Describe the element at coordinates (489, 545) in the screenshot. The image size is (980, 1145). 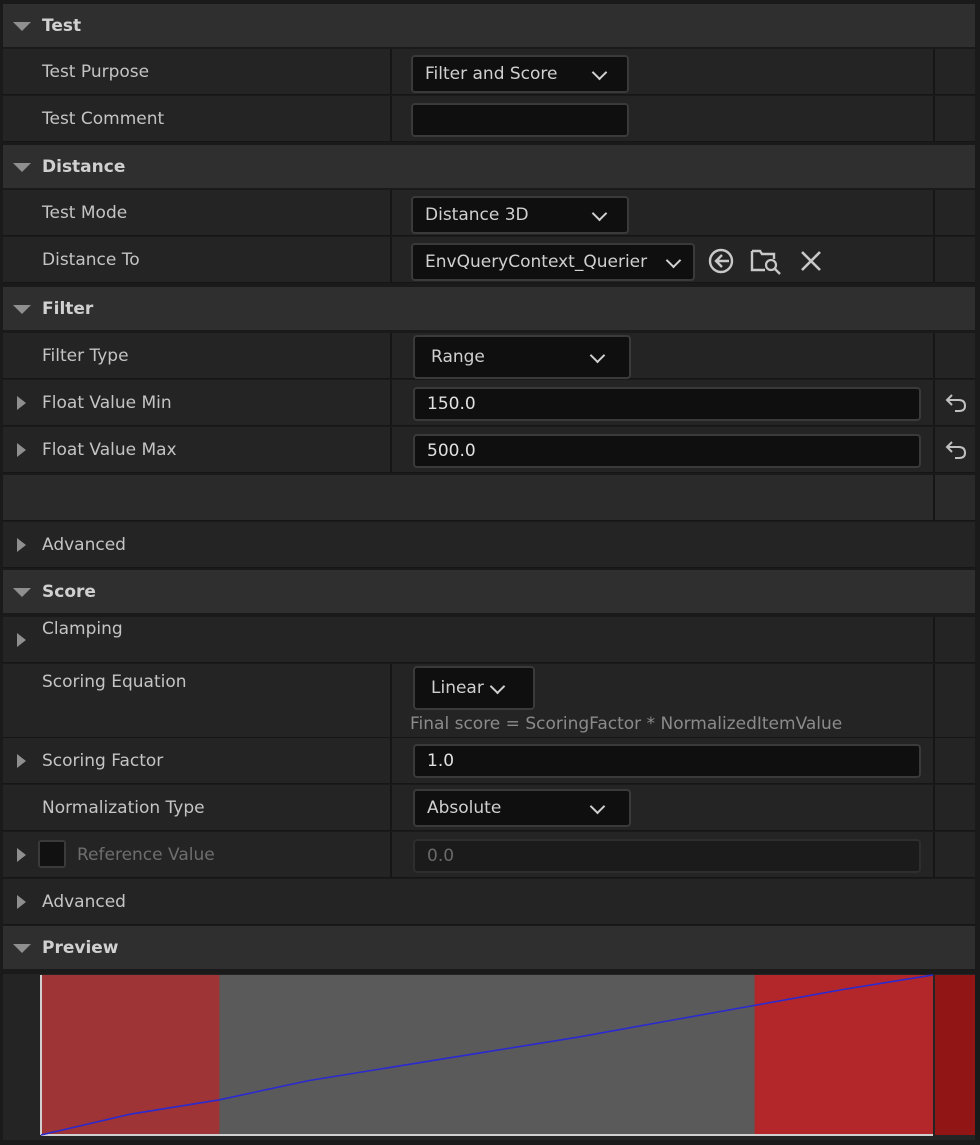
I see `filter-advanced-group: Advanced` at that location.